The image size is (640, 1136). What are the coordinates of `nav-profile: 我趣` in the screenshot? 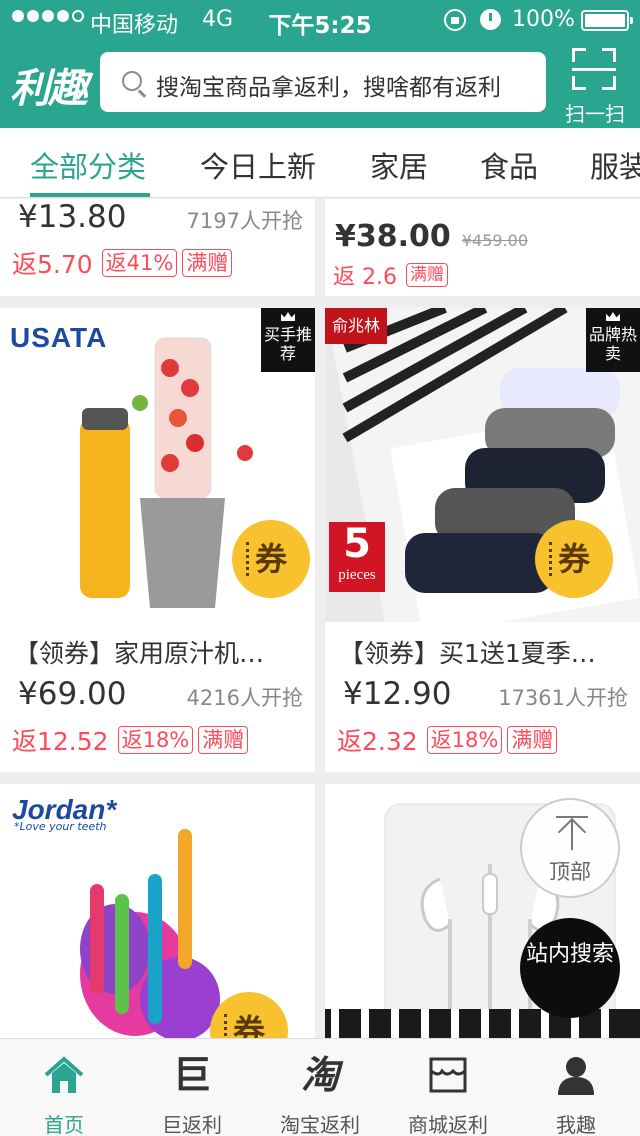 It's located at (576, 1087).